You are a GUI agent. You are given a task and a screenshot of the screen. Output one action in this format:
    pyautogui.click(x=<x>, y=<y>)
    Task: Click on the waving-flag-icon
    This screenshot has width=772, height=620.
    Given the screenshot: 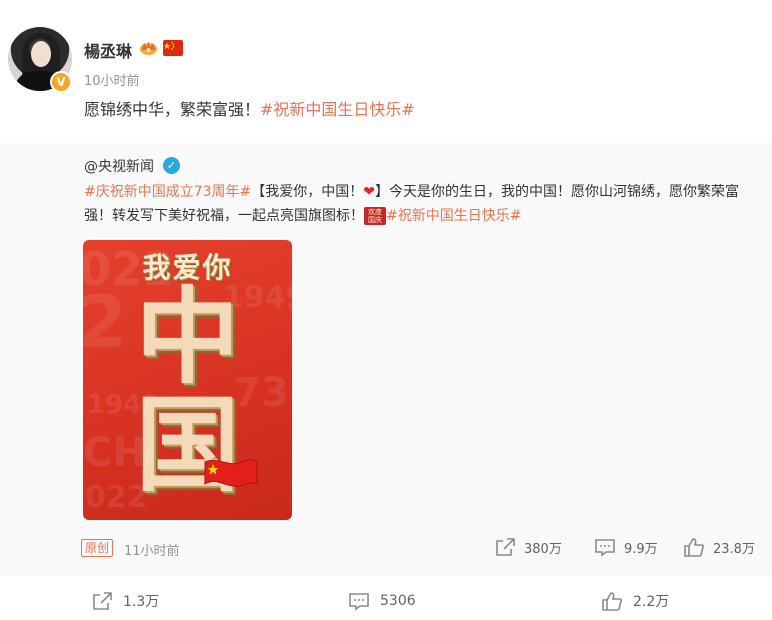 What is the action you would take?
    pyautogui.click(x=231, y=473)
    